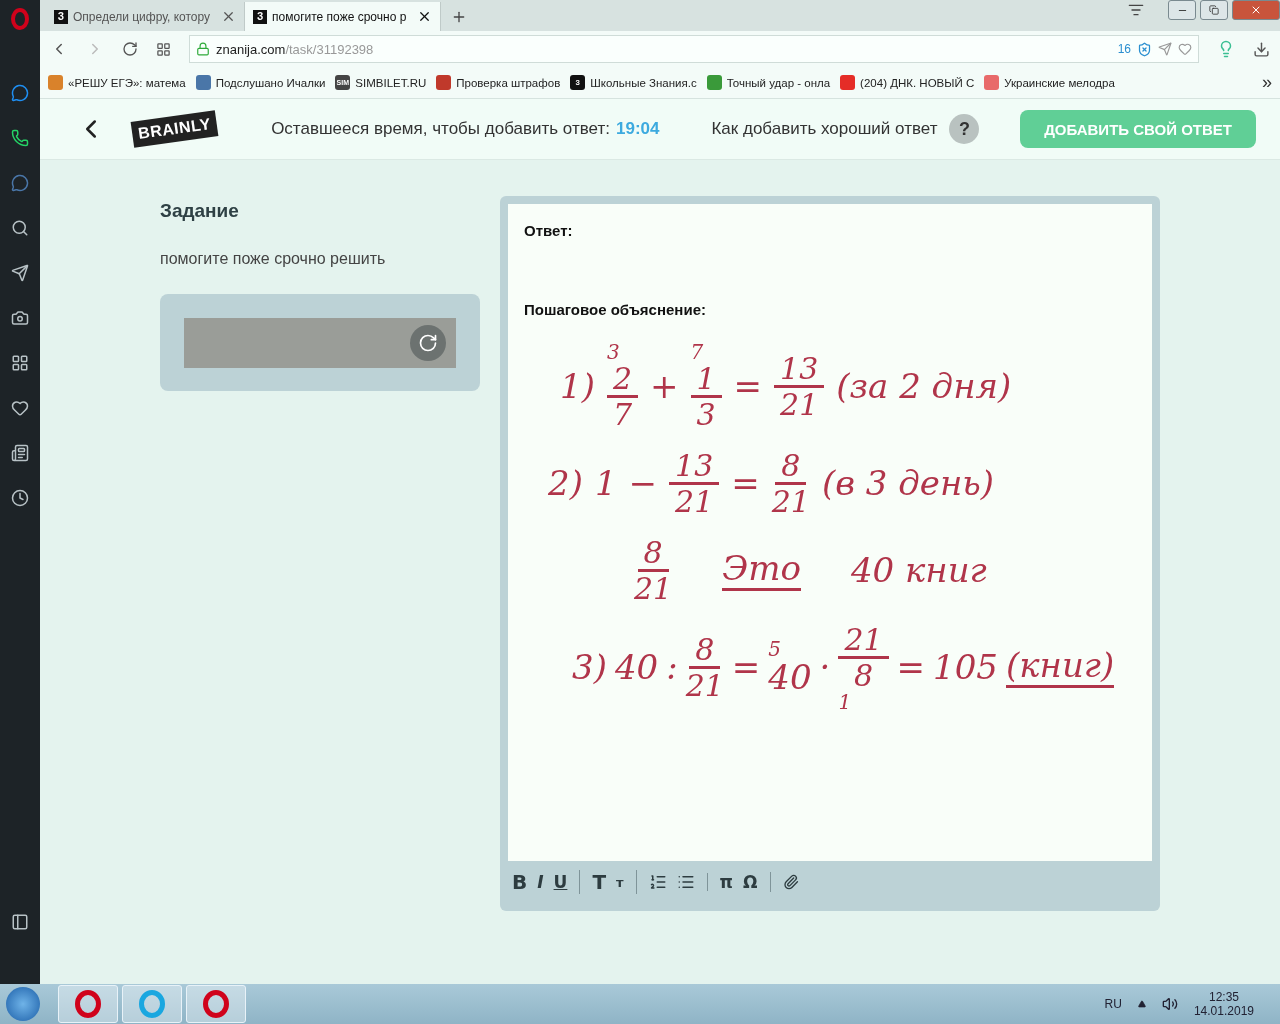  I want to click on close-icon, so click(1256, 10).